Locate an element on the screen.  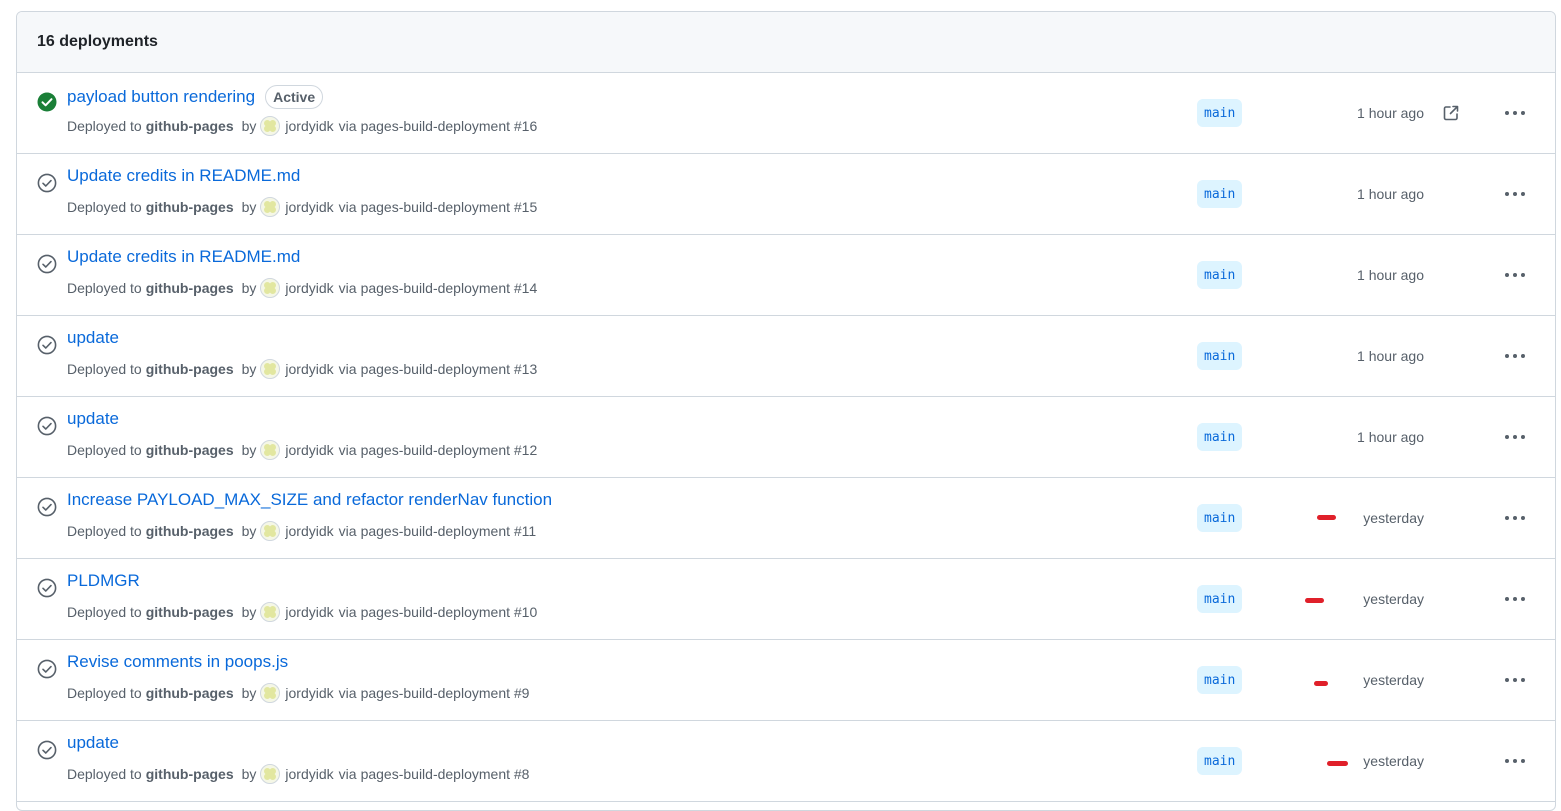
deployment-title-link: payload button rendering is located at coordinates (161, 97).